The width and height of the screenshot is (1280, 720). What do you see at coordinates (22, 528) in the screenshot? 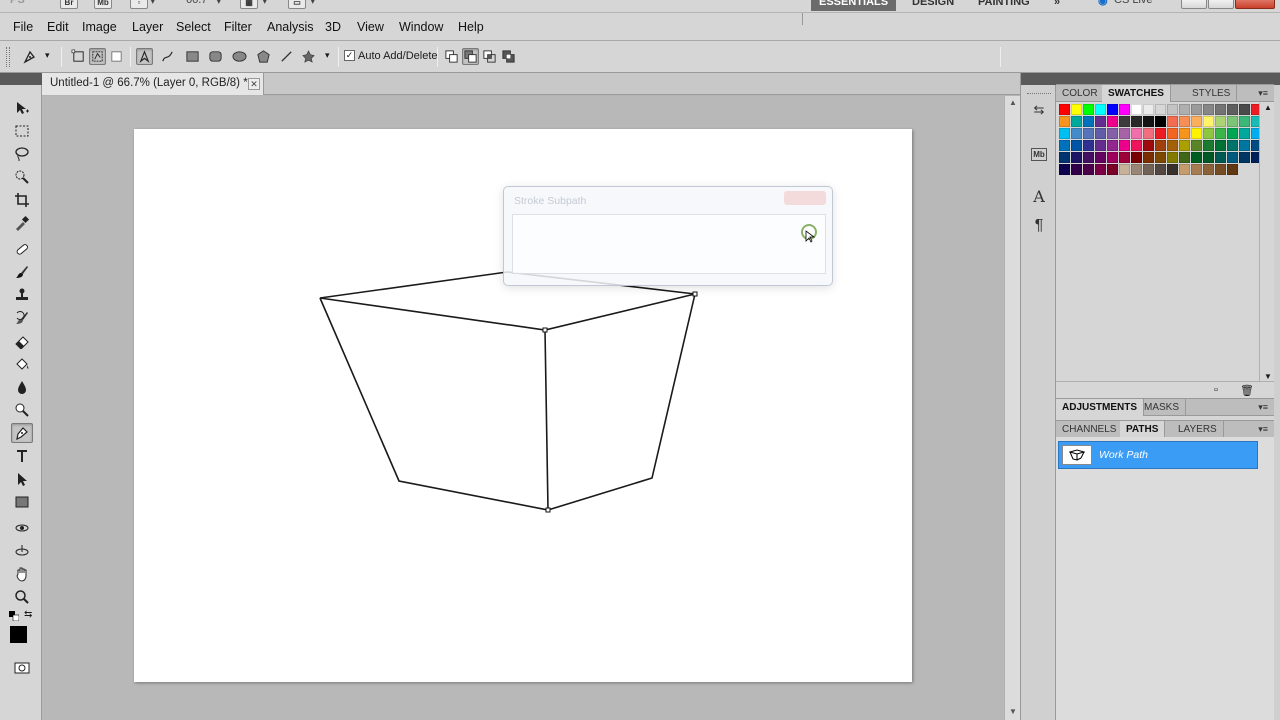
I see `3d-rotate-tool-icon` at bounding box center [22, 528].